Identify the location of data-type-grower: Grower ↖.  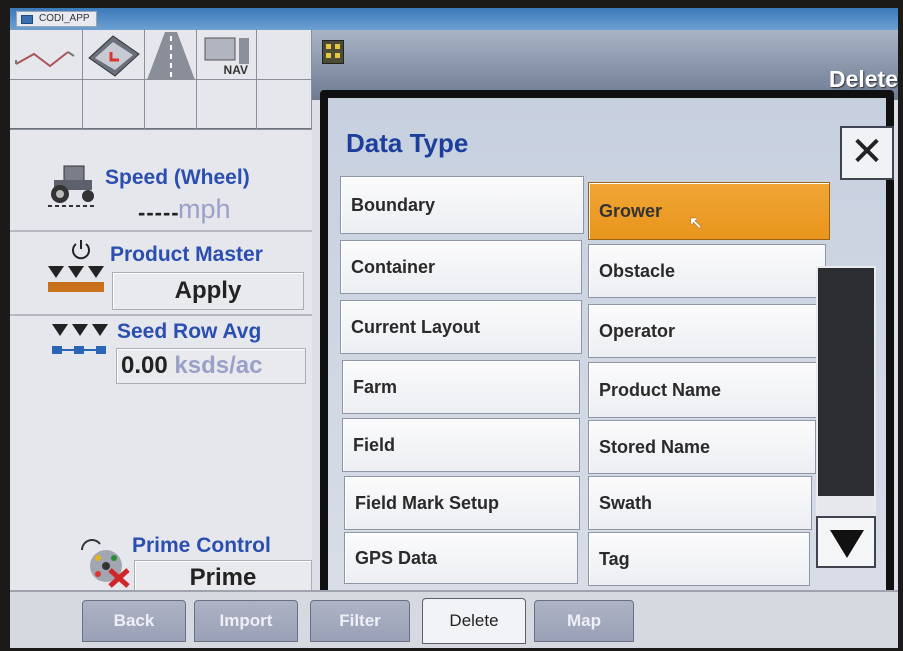
(709, 211).